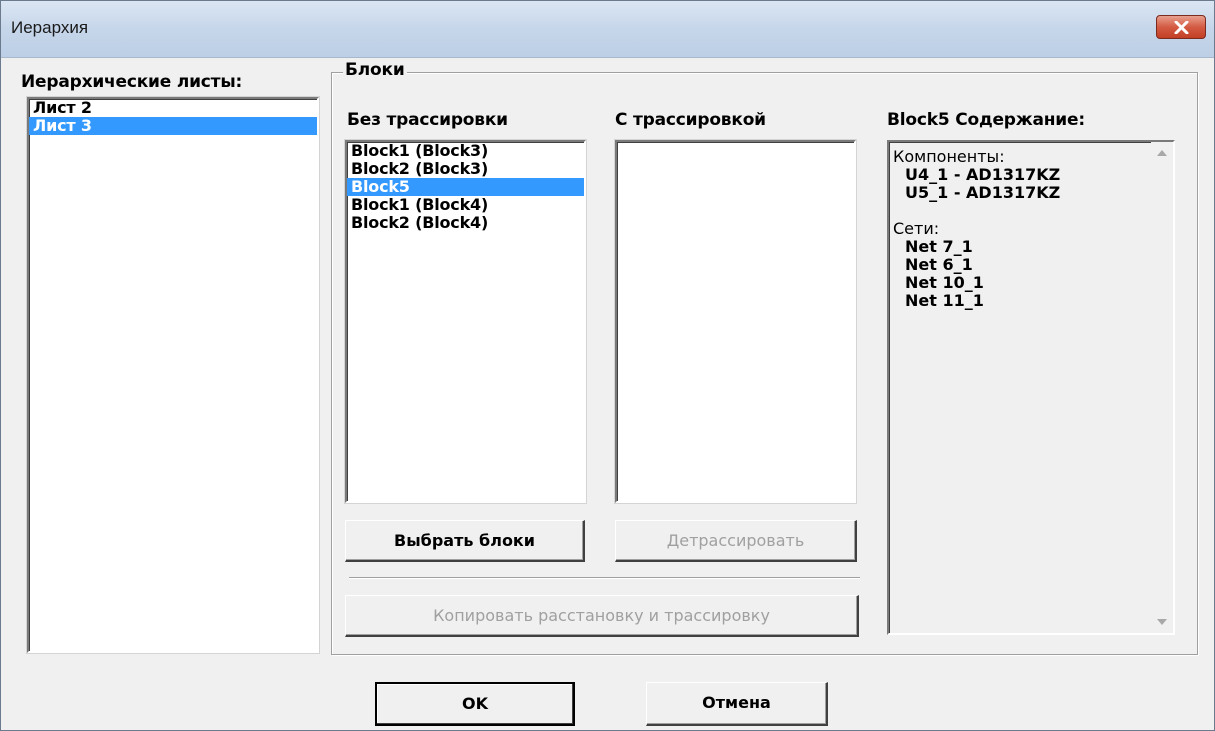 This screenshot has width=1215, height=731. What do you see at coordinates (602, 616) in the screenshot?
I see `copy-placement-routing-button: Копировать расстановку и трассировку` at bounding box center [602, 616].